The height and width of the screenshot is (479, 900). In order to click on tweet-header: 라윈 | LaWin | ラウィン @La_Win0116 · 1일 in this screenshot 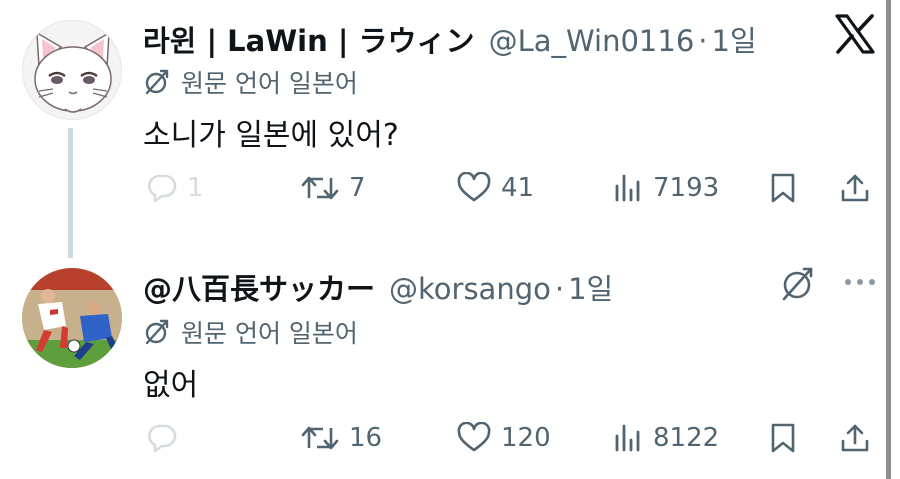, I will do `click(450, 39)`.